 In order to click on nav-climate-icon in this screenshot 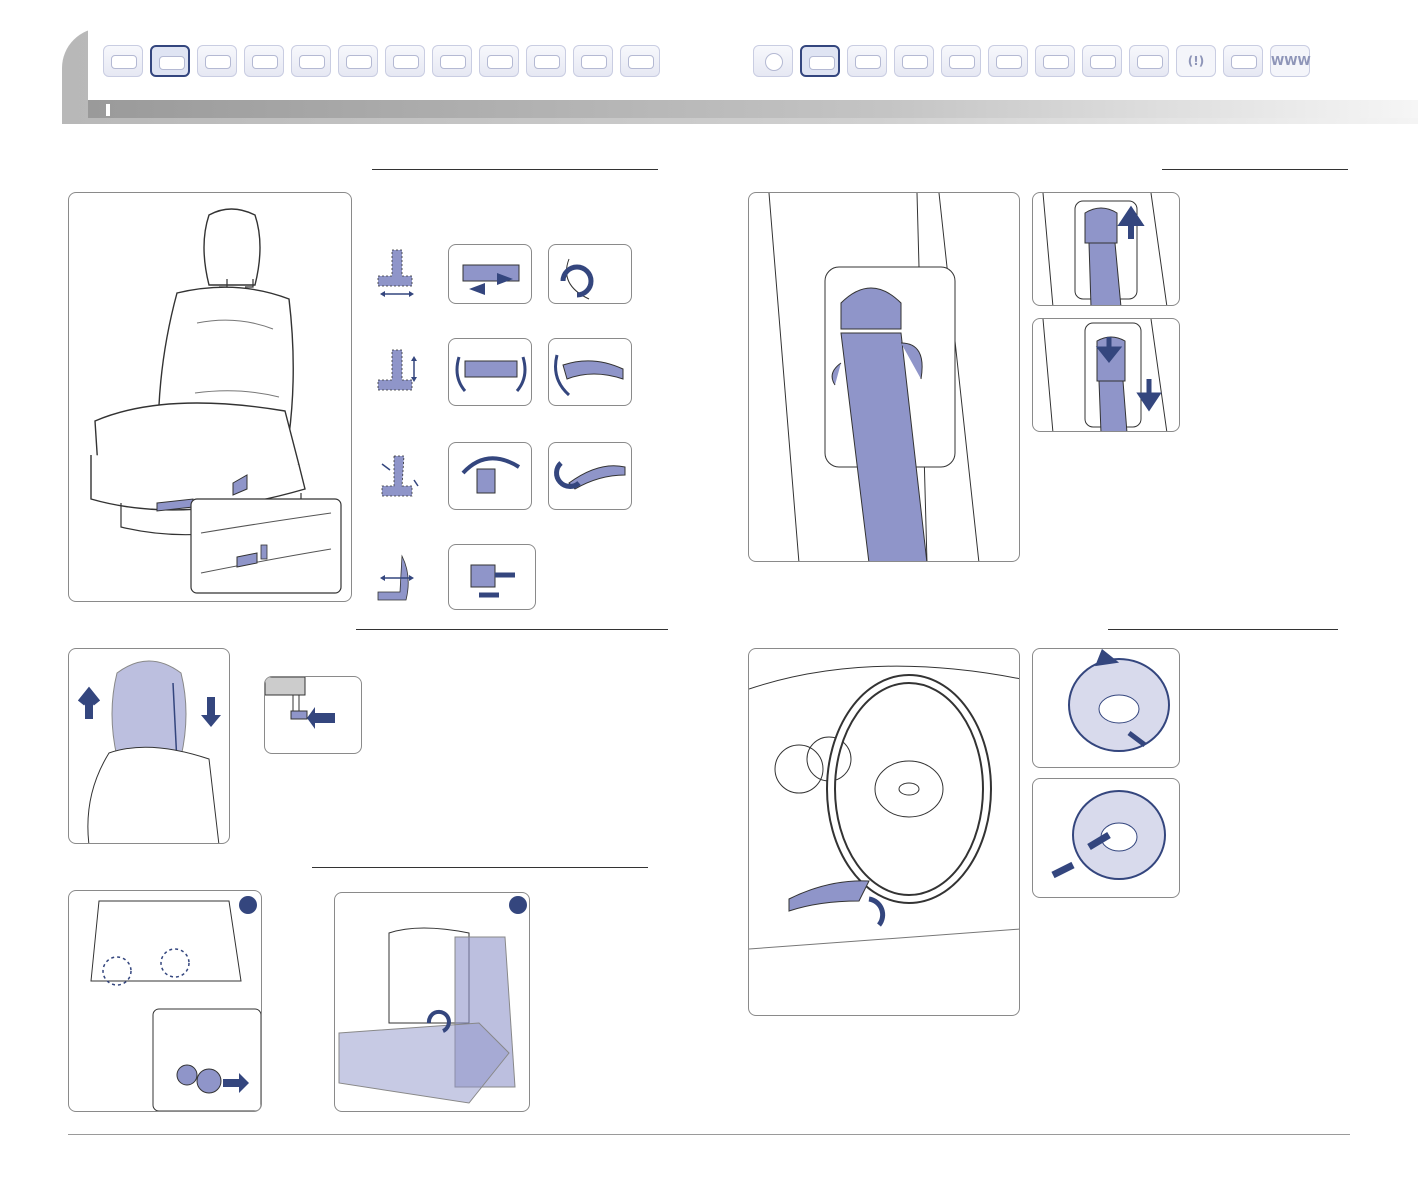, I will do `click(311, 61)`.